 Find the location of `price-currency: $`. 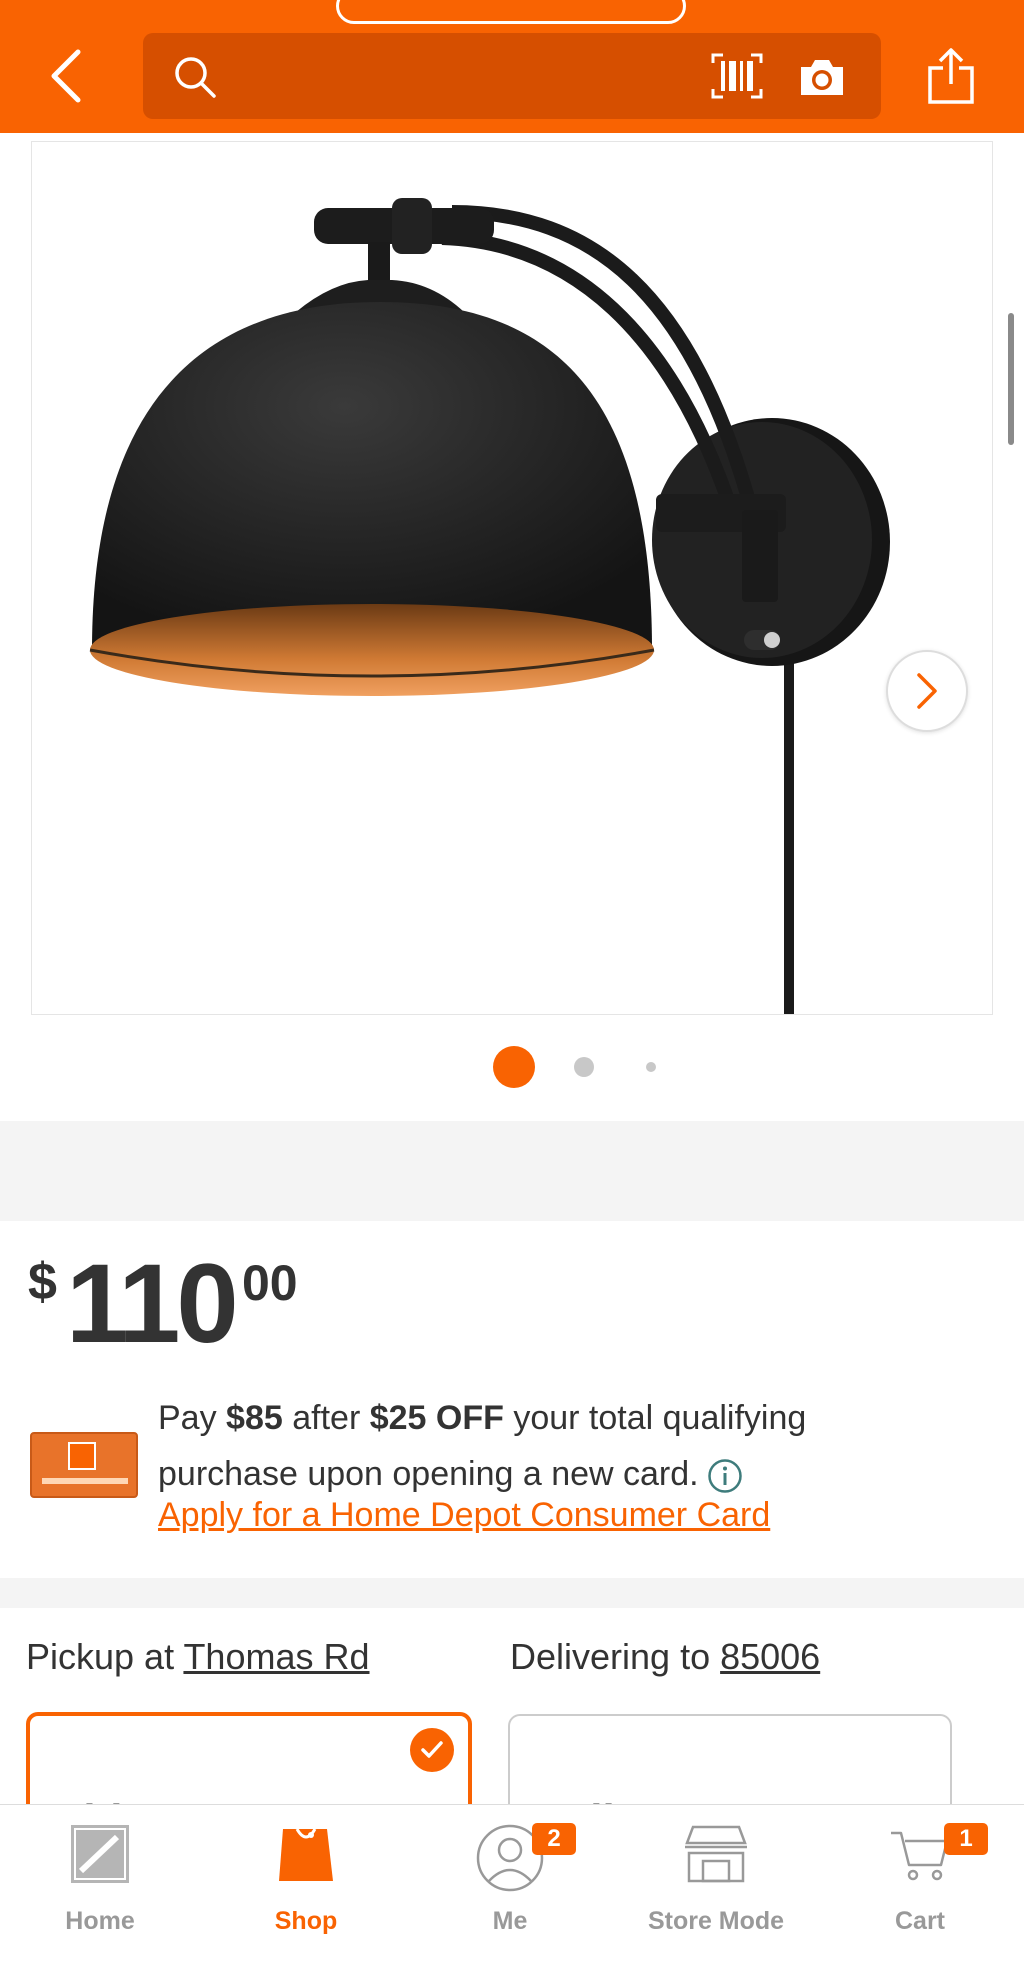

price-currency: $ is located at coordinates (42, 1282).